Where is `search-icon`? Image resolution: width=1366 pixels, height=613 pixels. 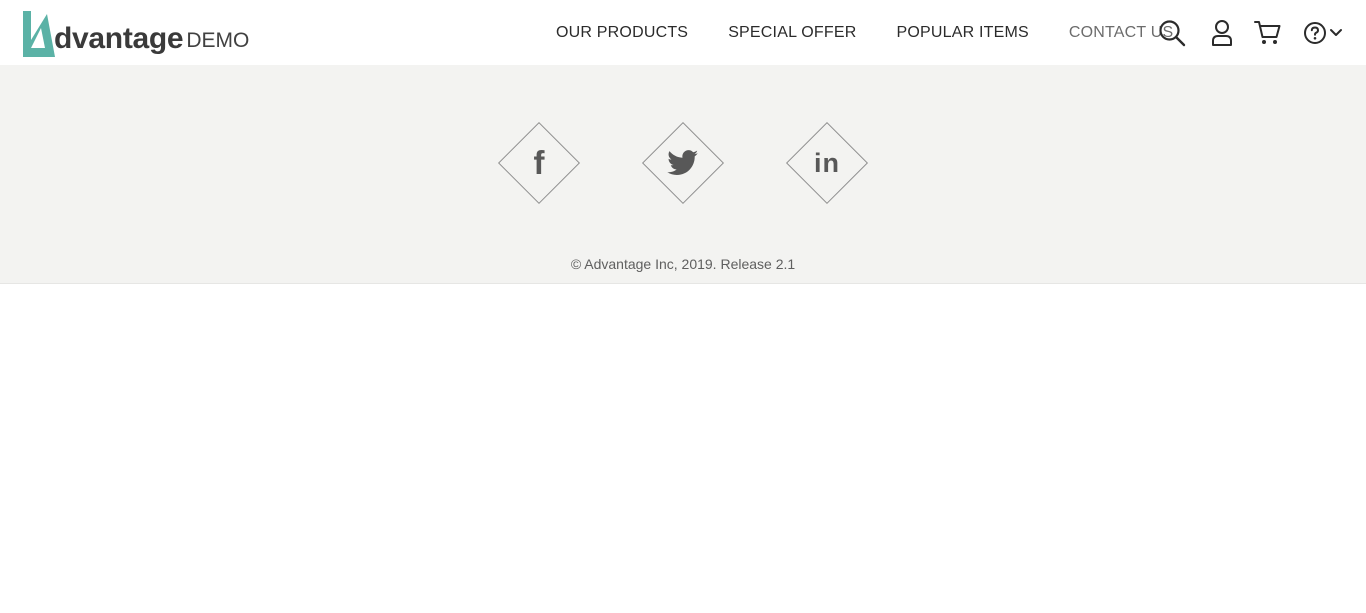 search-icon is located at coordinates (1172, 33).